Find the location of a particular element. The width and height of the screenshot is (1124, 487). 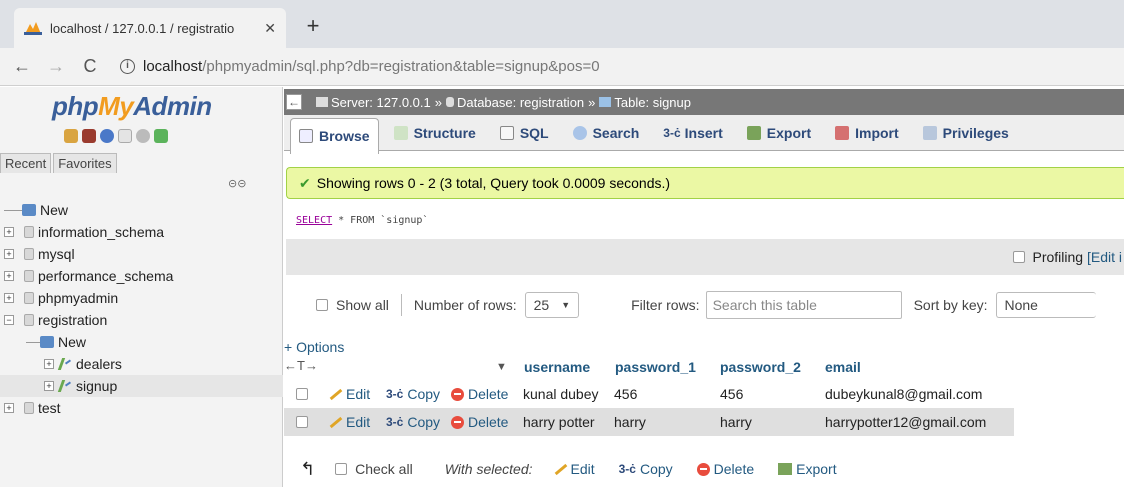

sql-keyword-link: SELECT is located at coordinates (314, 220).